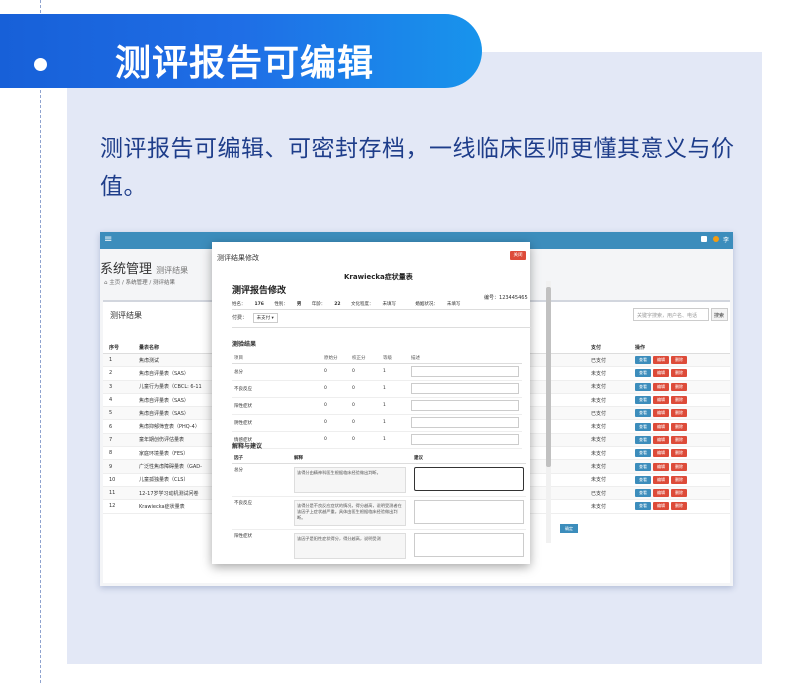  I want to click on notification-icon, so click(704, 239).